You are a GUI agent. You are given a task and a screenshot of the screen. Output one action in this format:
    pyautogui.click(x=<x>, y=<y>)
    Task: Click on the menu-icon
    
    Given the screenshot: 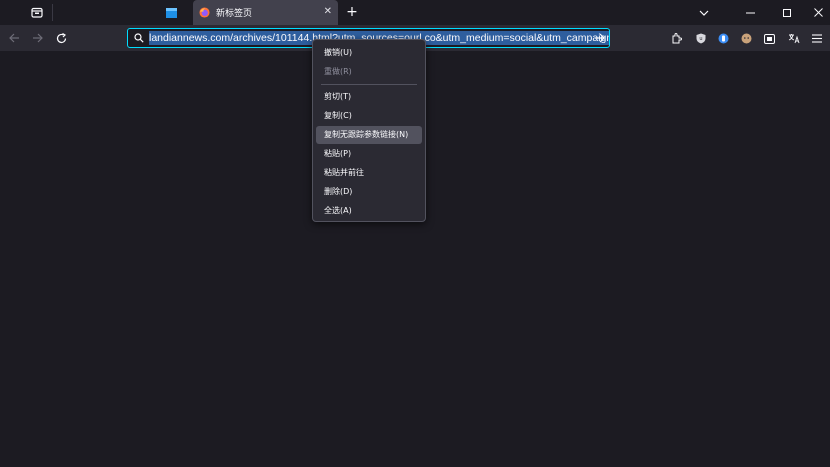 What is the action you would take?
    pyautogui.click(x=816, y=38)
    